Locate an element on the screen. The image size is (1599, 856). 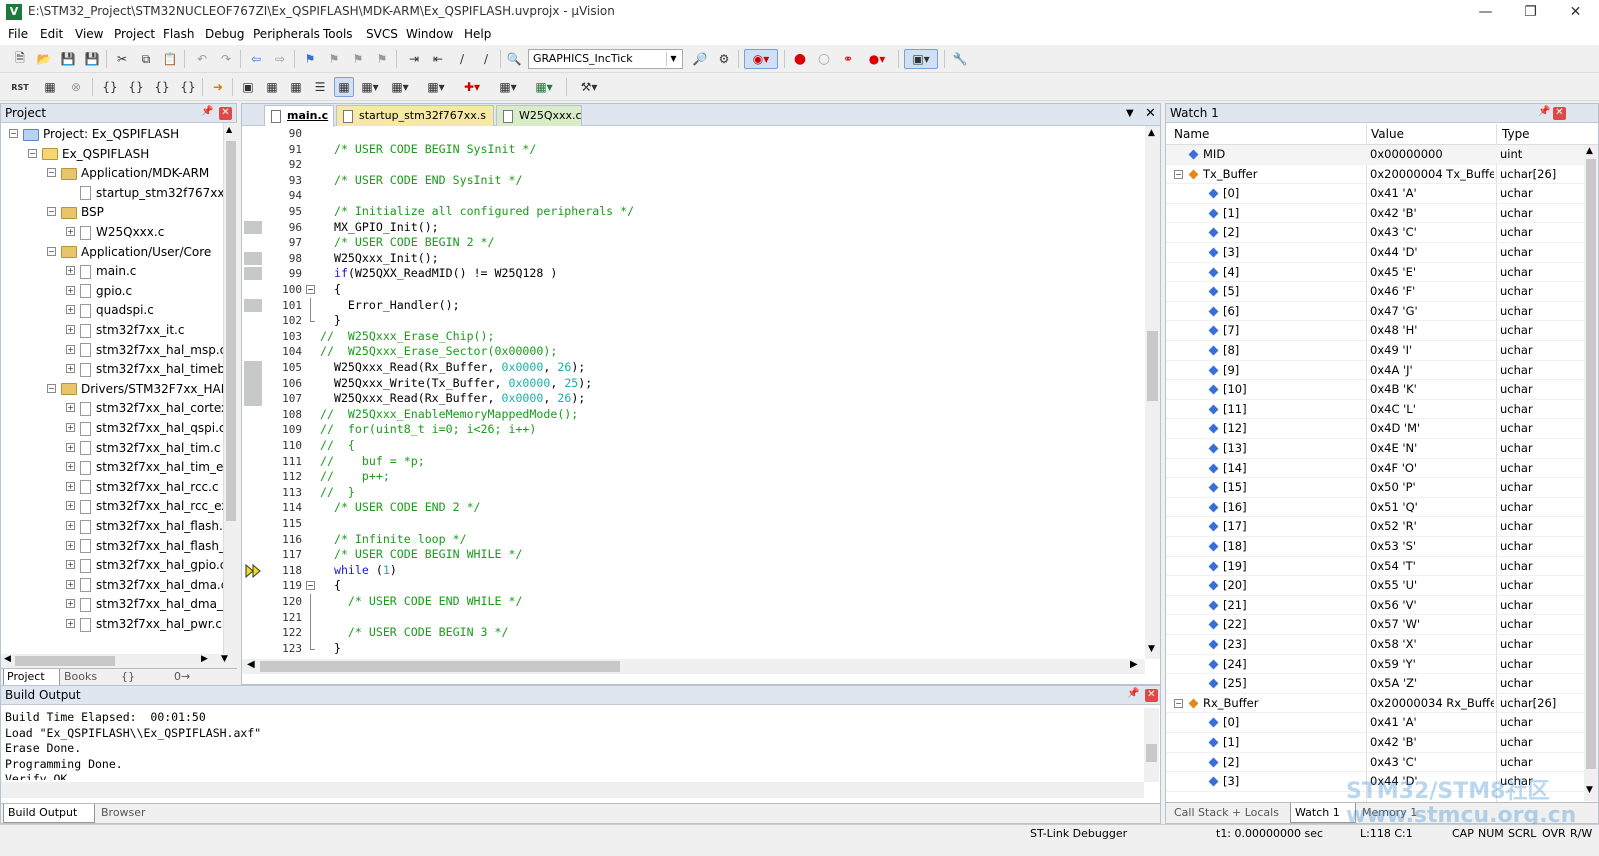
new-file-icon: 🗎 is located at coordinates (20, 59).